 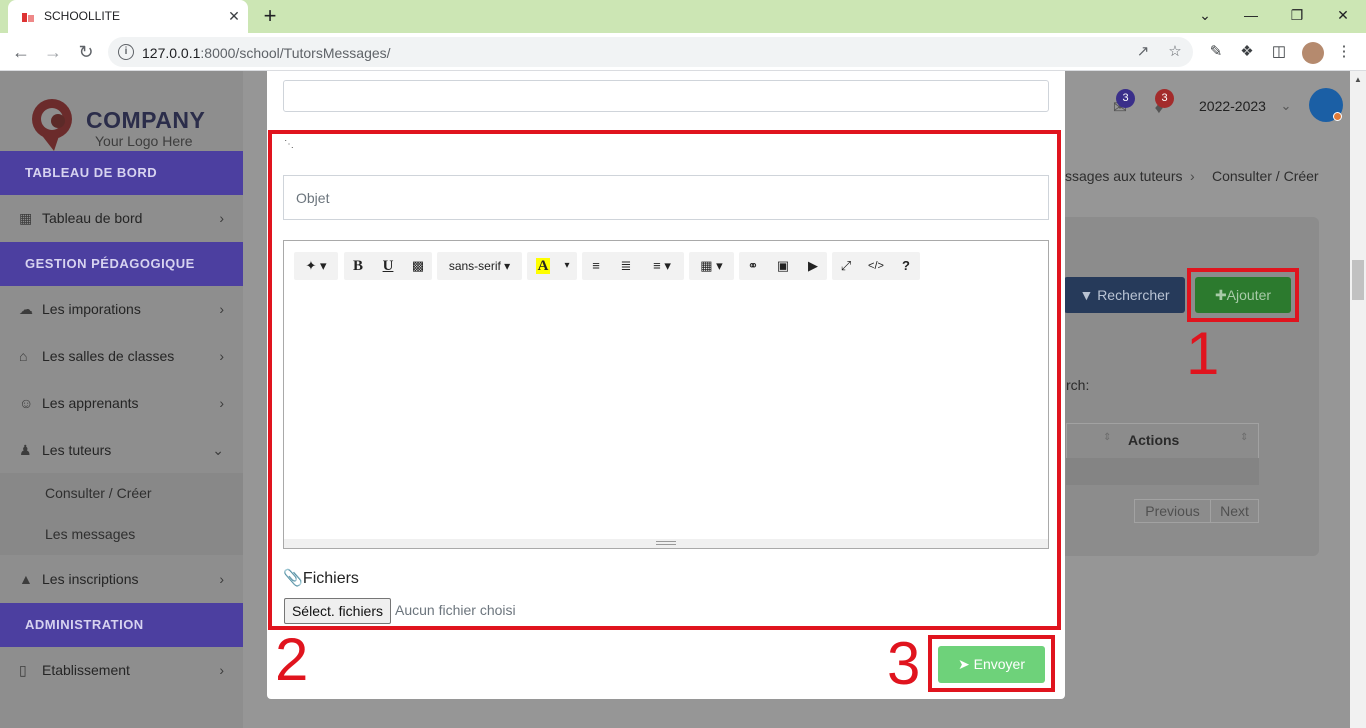 I want to click on breadcrumb-current: Consulter / Créer, so click(x=1265, y=176).